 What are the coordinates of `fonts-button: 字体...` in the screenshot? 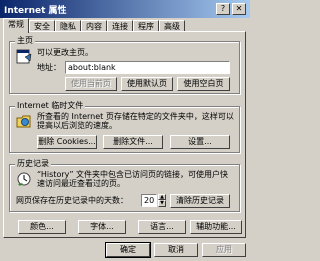 It's located at (102, 227).